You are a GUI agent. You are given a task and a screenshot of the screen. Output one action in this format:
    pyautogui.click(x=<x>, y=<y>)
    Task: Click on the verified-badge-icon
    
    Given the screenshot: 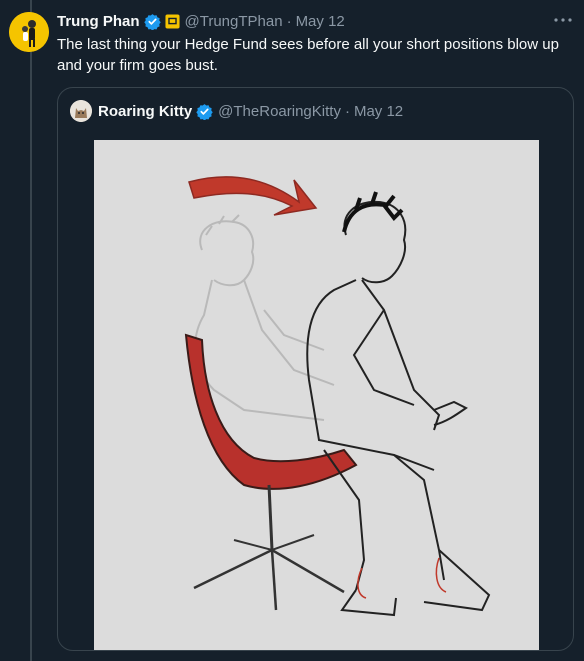 What is the action you would take?
    pyautogui.click(x=152, y=21)
    